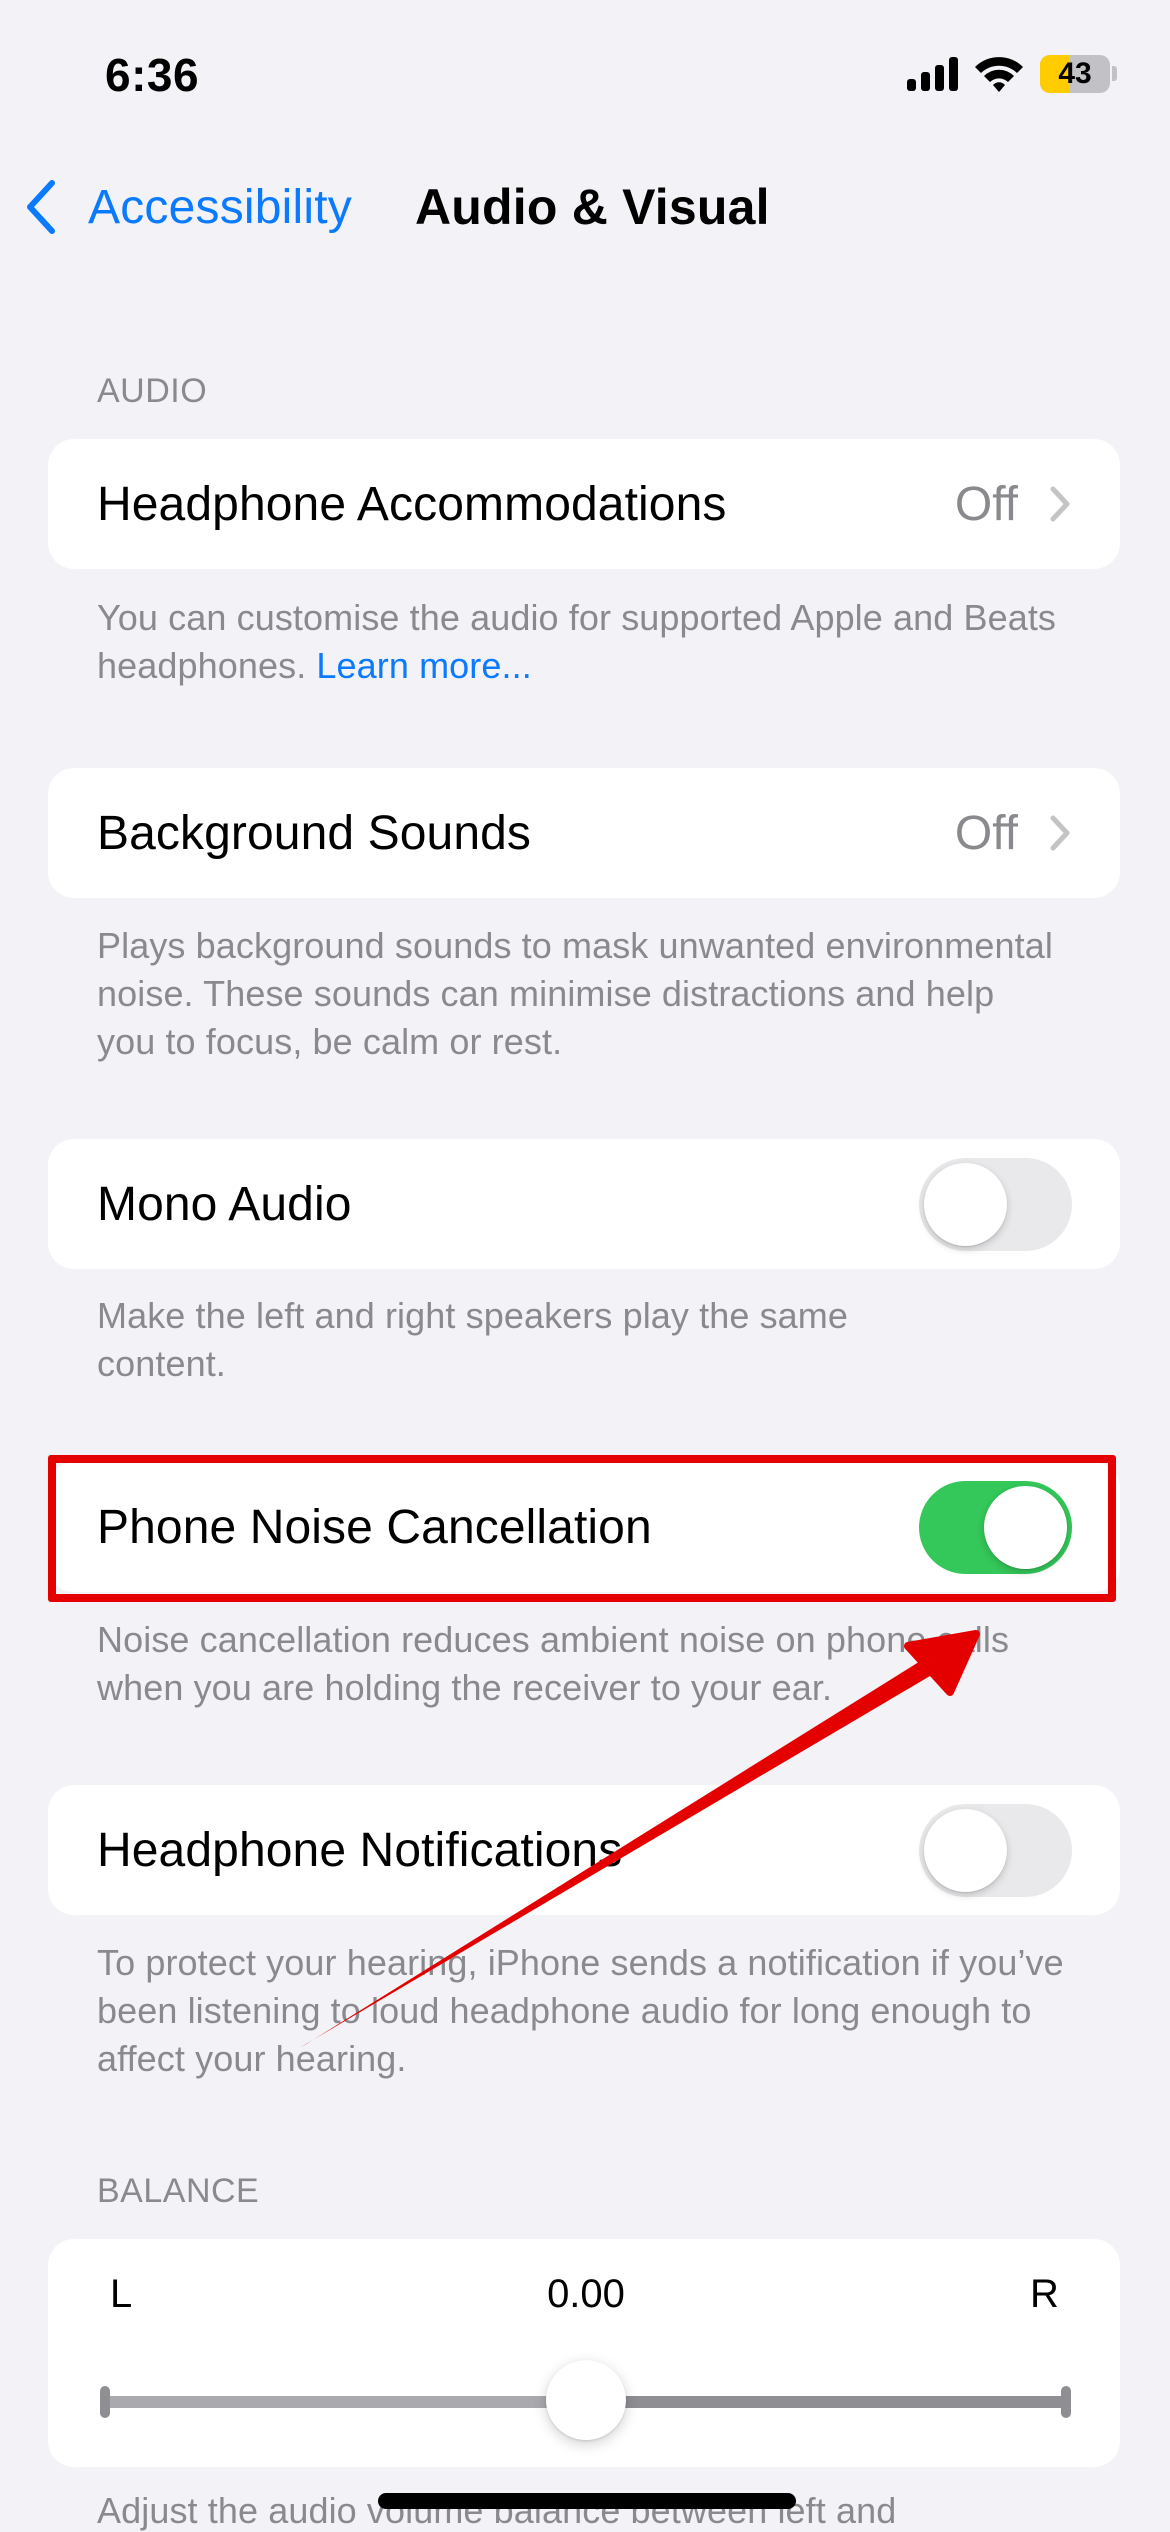 This screenshot has width=1170, height=2532. I want to click on row-label: Mono Audio, so click(224, 1204).